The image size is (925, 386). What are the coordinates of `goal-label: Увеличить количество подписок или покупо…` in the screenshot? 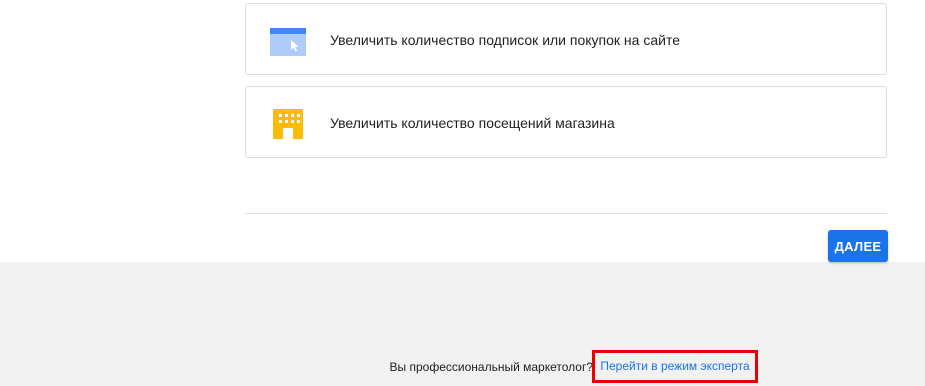 It's located at (505, 40).